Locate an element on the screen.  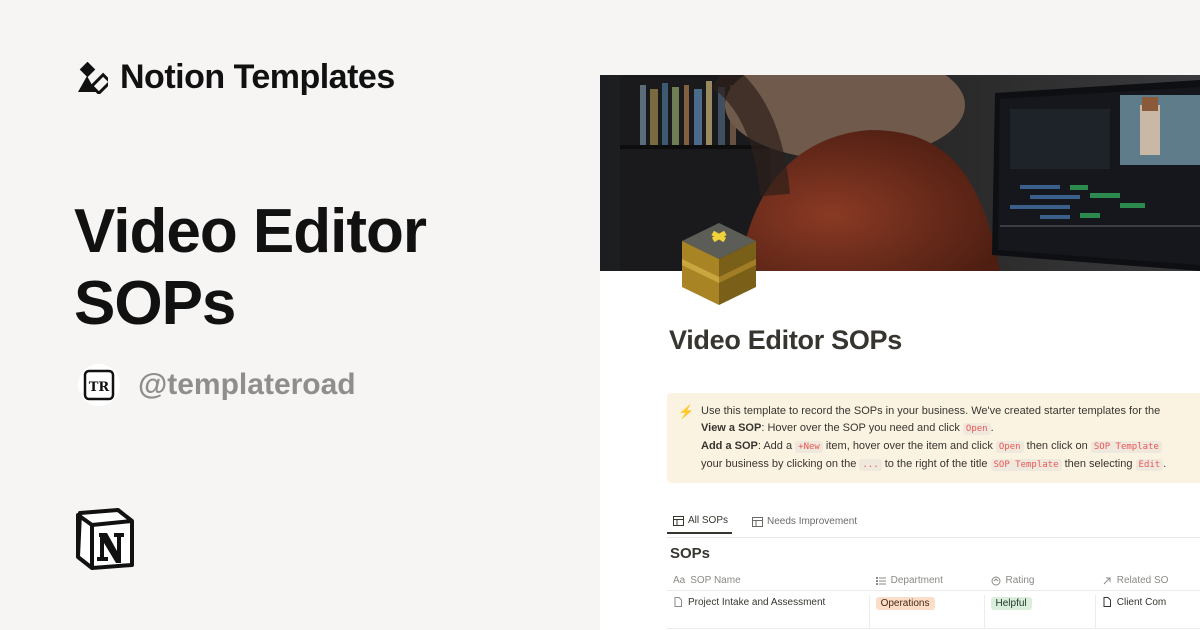
cell-sop-name: Project Intake and Assessment is located at coordinates (768, 612).